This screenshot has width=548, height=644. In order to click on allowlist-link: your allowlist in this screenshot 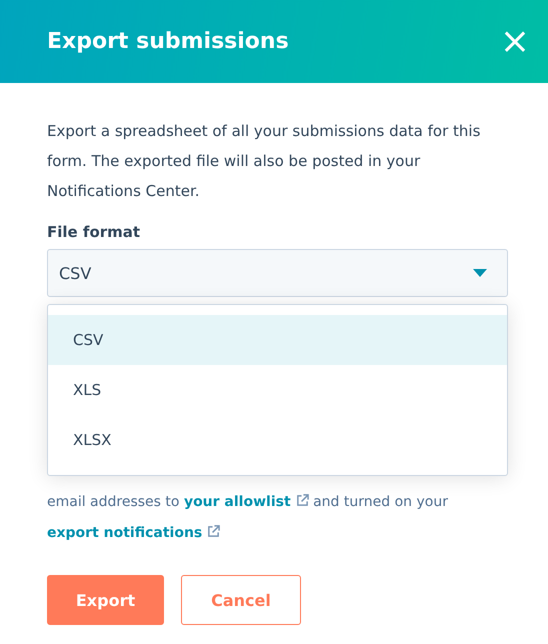, I will do `click(246, 502)`.